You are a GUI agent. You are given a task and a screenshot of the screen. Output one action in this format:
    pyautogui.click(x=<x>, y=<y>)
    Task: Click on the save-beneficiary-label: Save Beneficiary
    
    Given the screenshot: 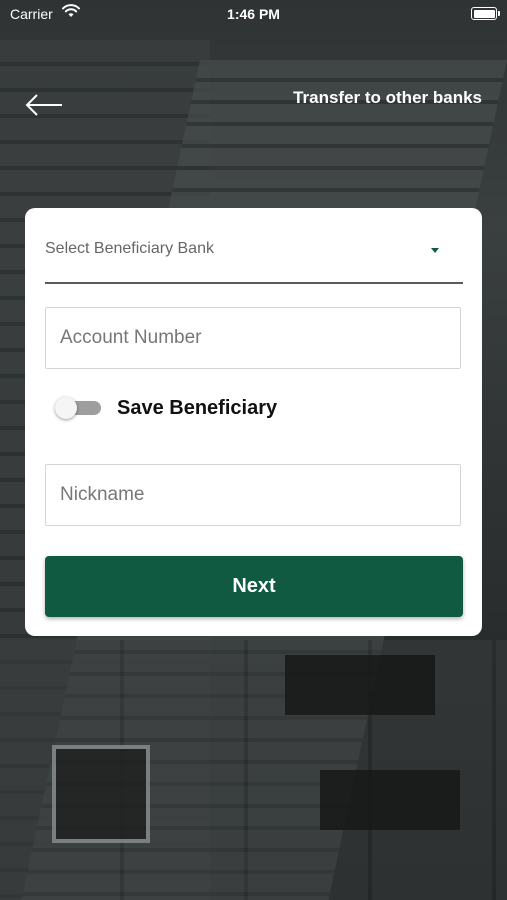 What is the action you would take?
    pyautogui.click(x=197, y=408)
    